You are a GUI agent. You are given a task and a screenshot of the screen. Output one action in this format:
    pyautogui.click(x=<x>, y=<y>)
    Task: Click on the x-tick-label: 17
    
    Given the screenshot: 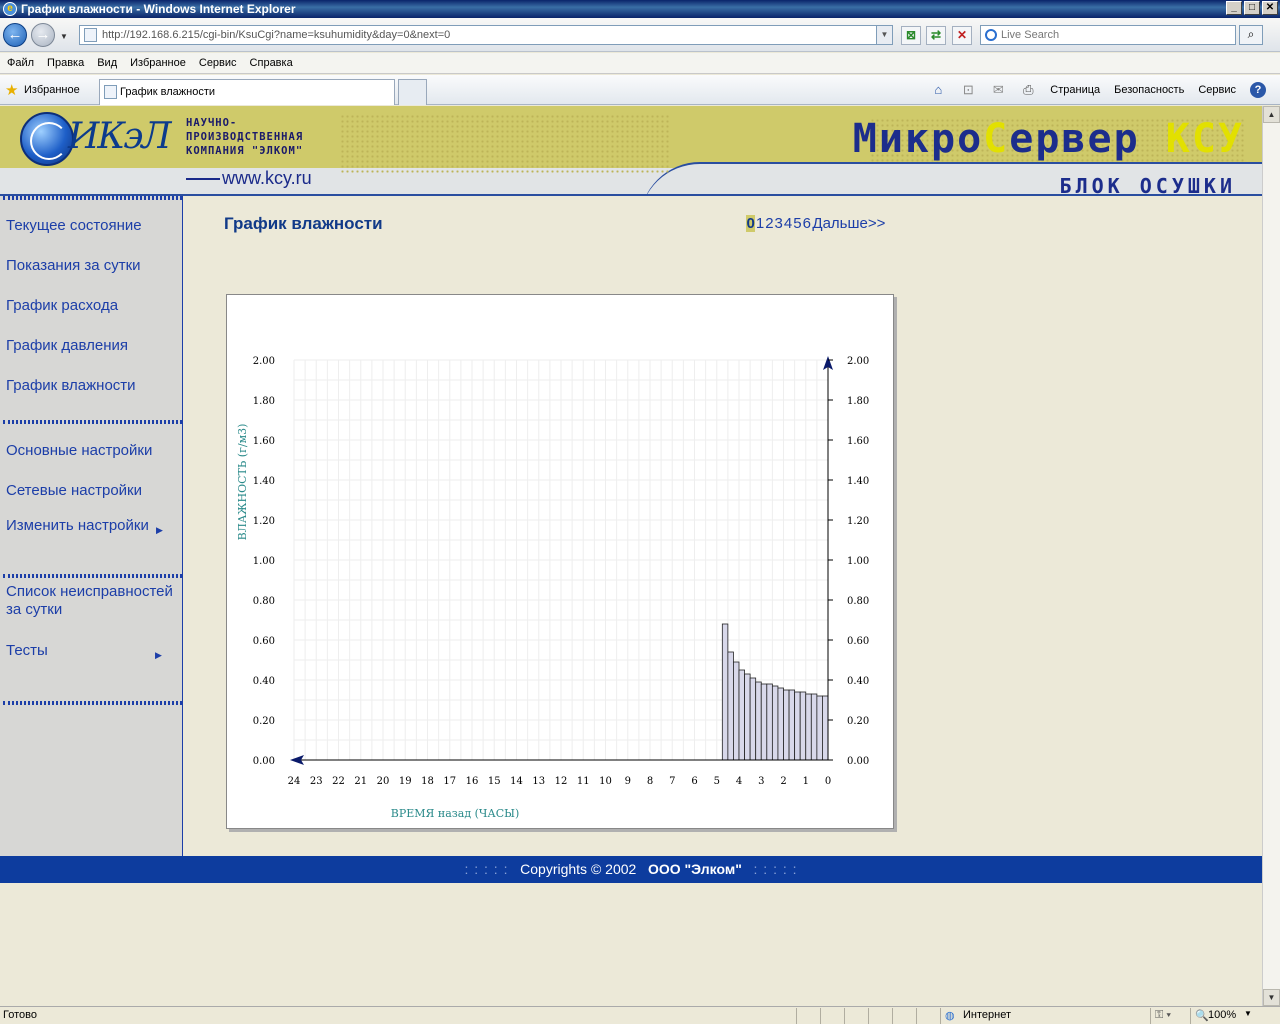 What is the action you would take?
    pyautogui.click(x=449, y=781)
    